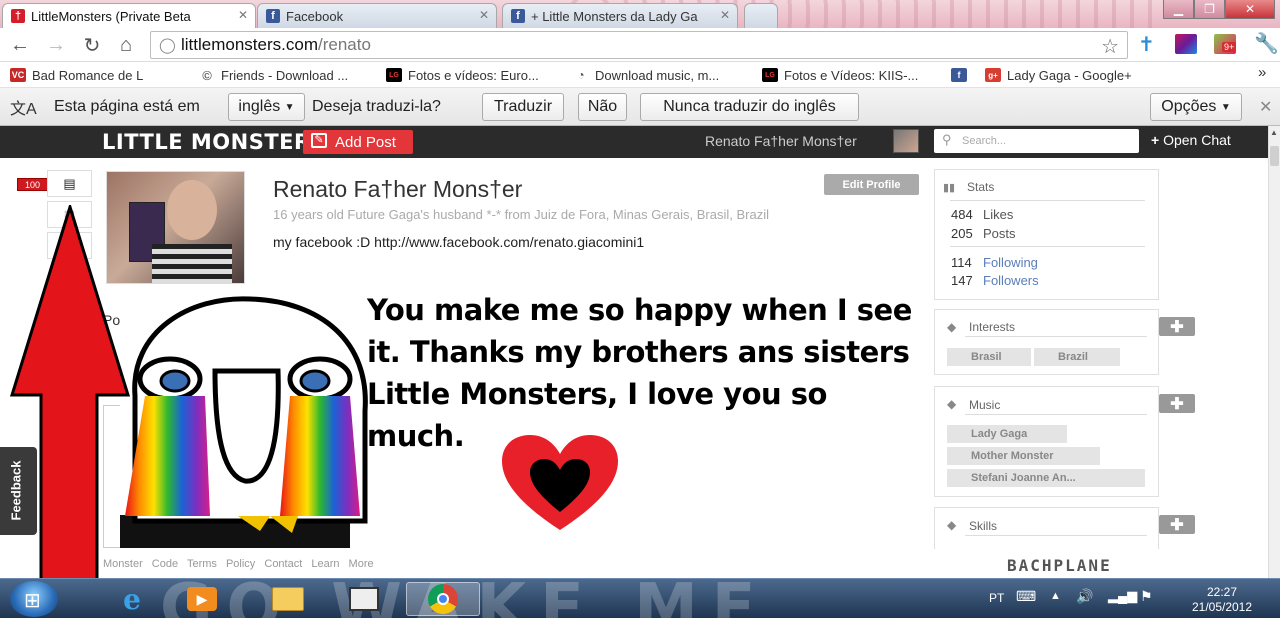  What do you see at coordinates (1046, 342) in the screenshot?
I see `interests-panel: ◆ Interests Brasil Brazil` at bounding box center [1046, 342].